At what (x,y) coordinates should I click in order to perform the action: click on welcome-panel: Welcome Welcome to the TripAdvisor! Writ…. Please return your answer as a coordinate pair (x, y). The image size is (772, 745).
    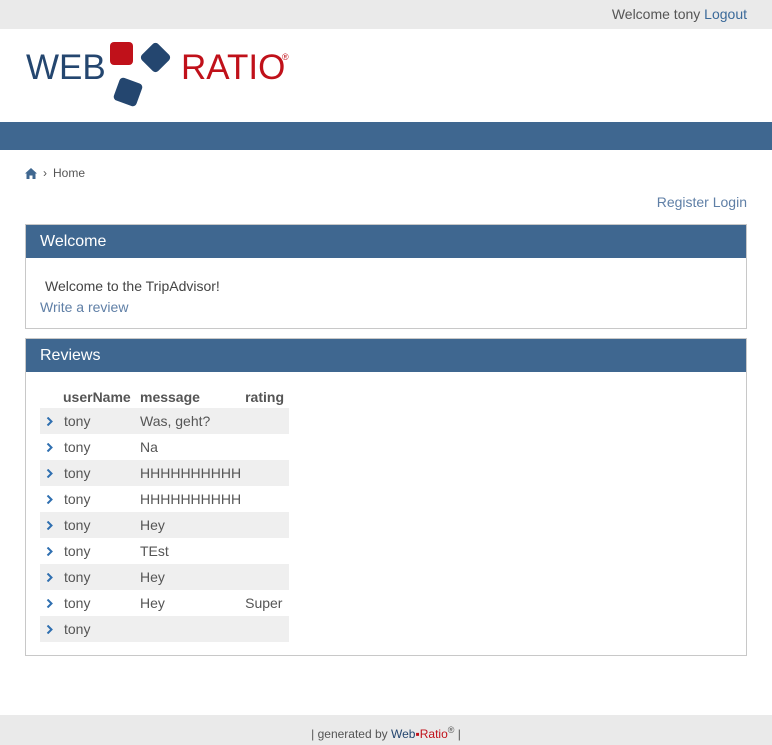
    Looking at the image, I should click on (386, 276).